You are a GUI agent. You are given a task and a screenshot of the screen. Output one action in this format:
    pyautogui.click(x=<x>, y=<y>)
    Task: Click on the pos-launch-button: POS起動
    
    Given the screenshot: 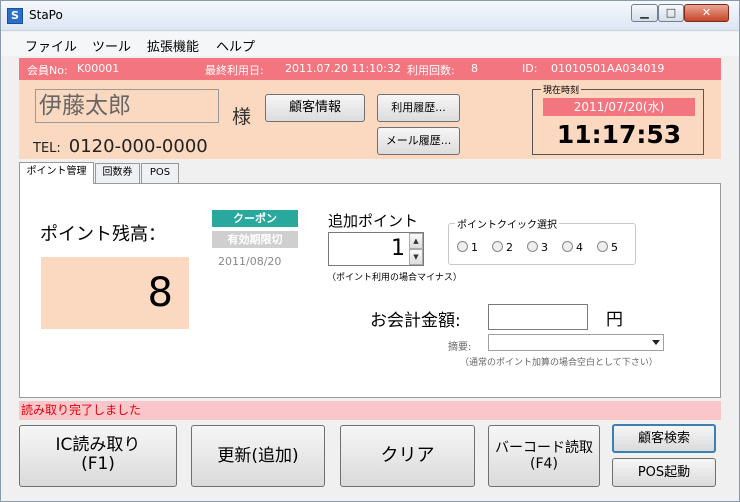 What is the action you would take?
    pyautogui.click(x=664, y=472)
    